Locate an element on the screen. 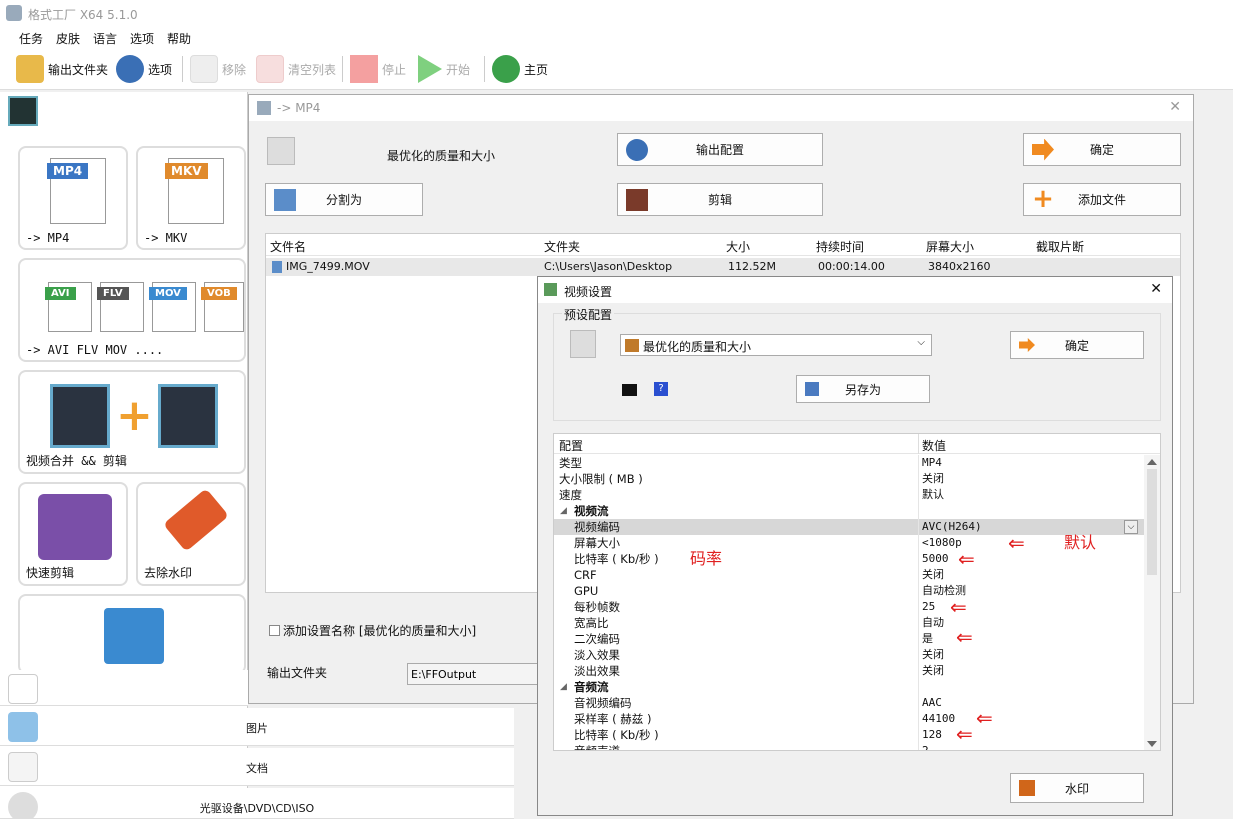 The height and width of the screenshot is (819, 1233). options-button: 选项 is located at coordinates (144, 69).